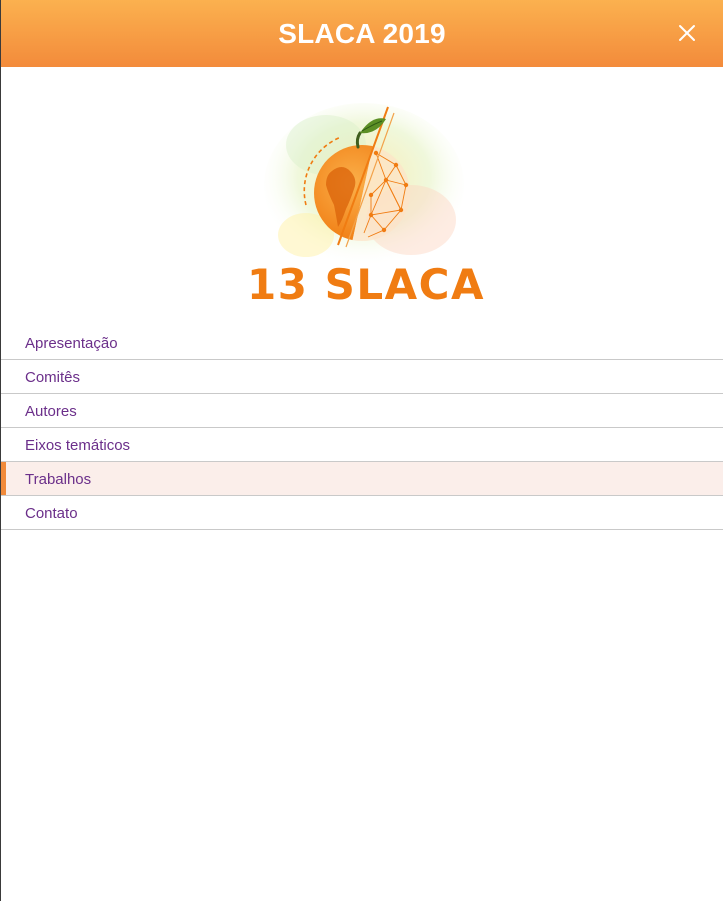 The width and height of the screenshot is (723, 901). I want to click on nav-item-trabalhos: Trabalhos, so click(362, 479).